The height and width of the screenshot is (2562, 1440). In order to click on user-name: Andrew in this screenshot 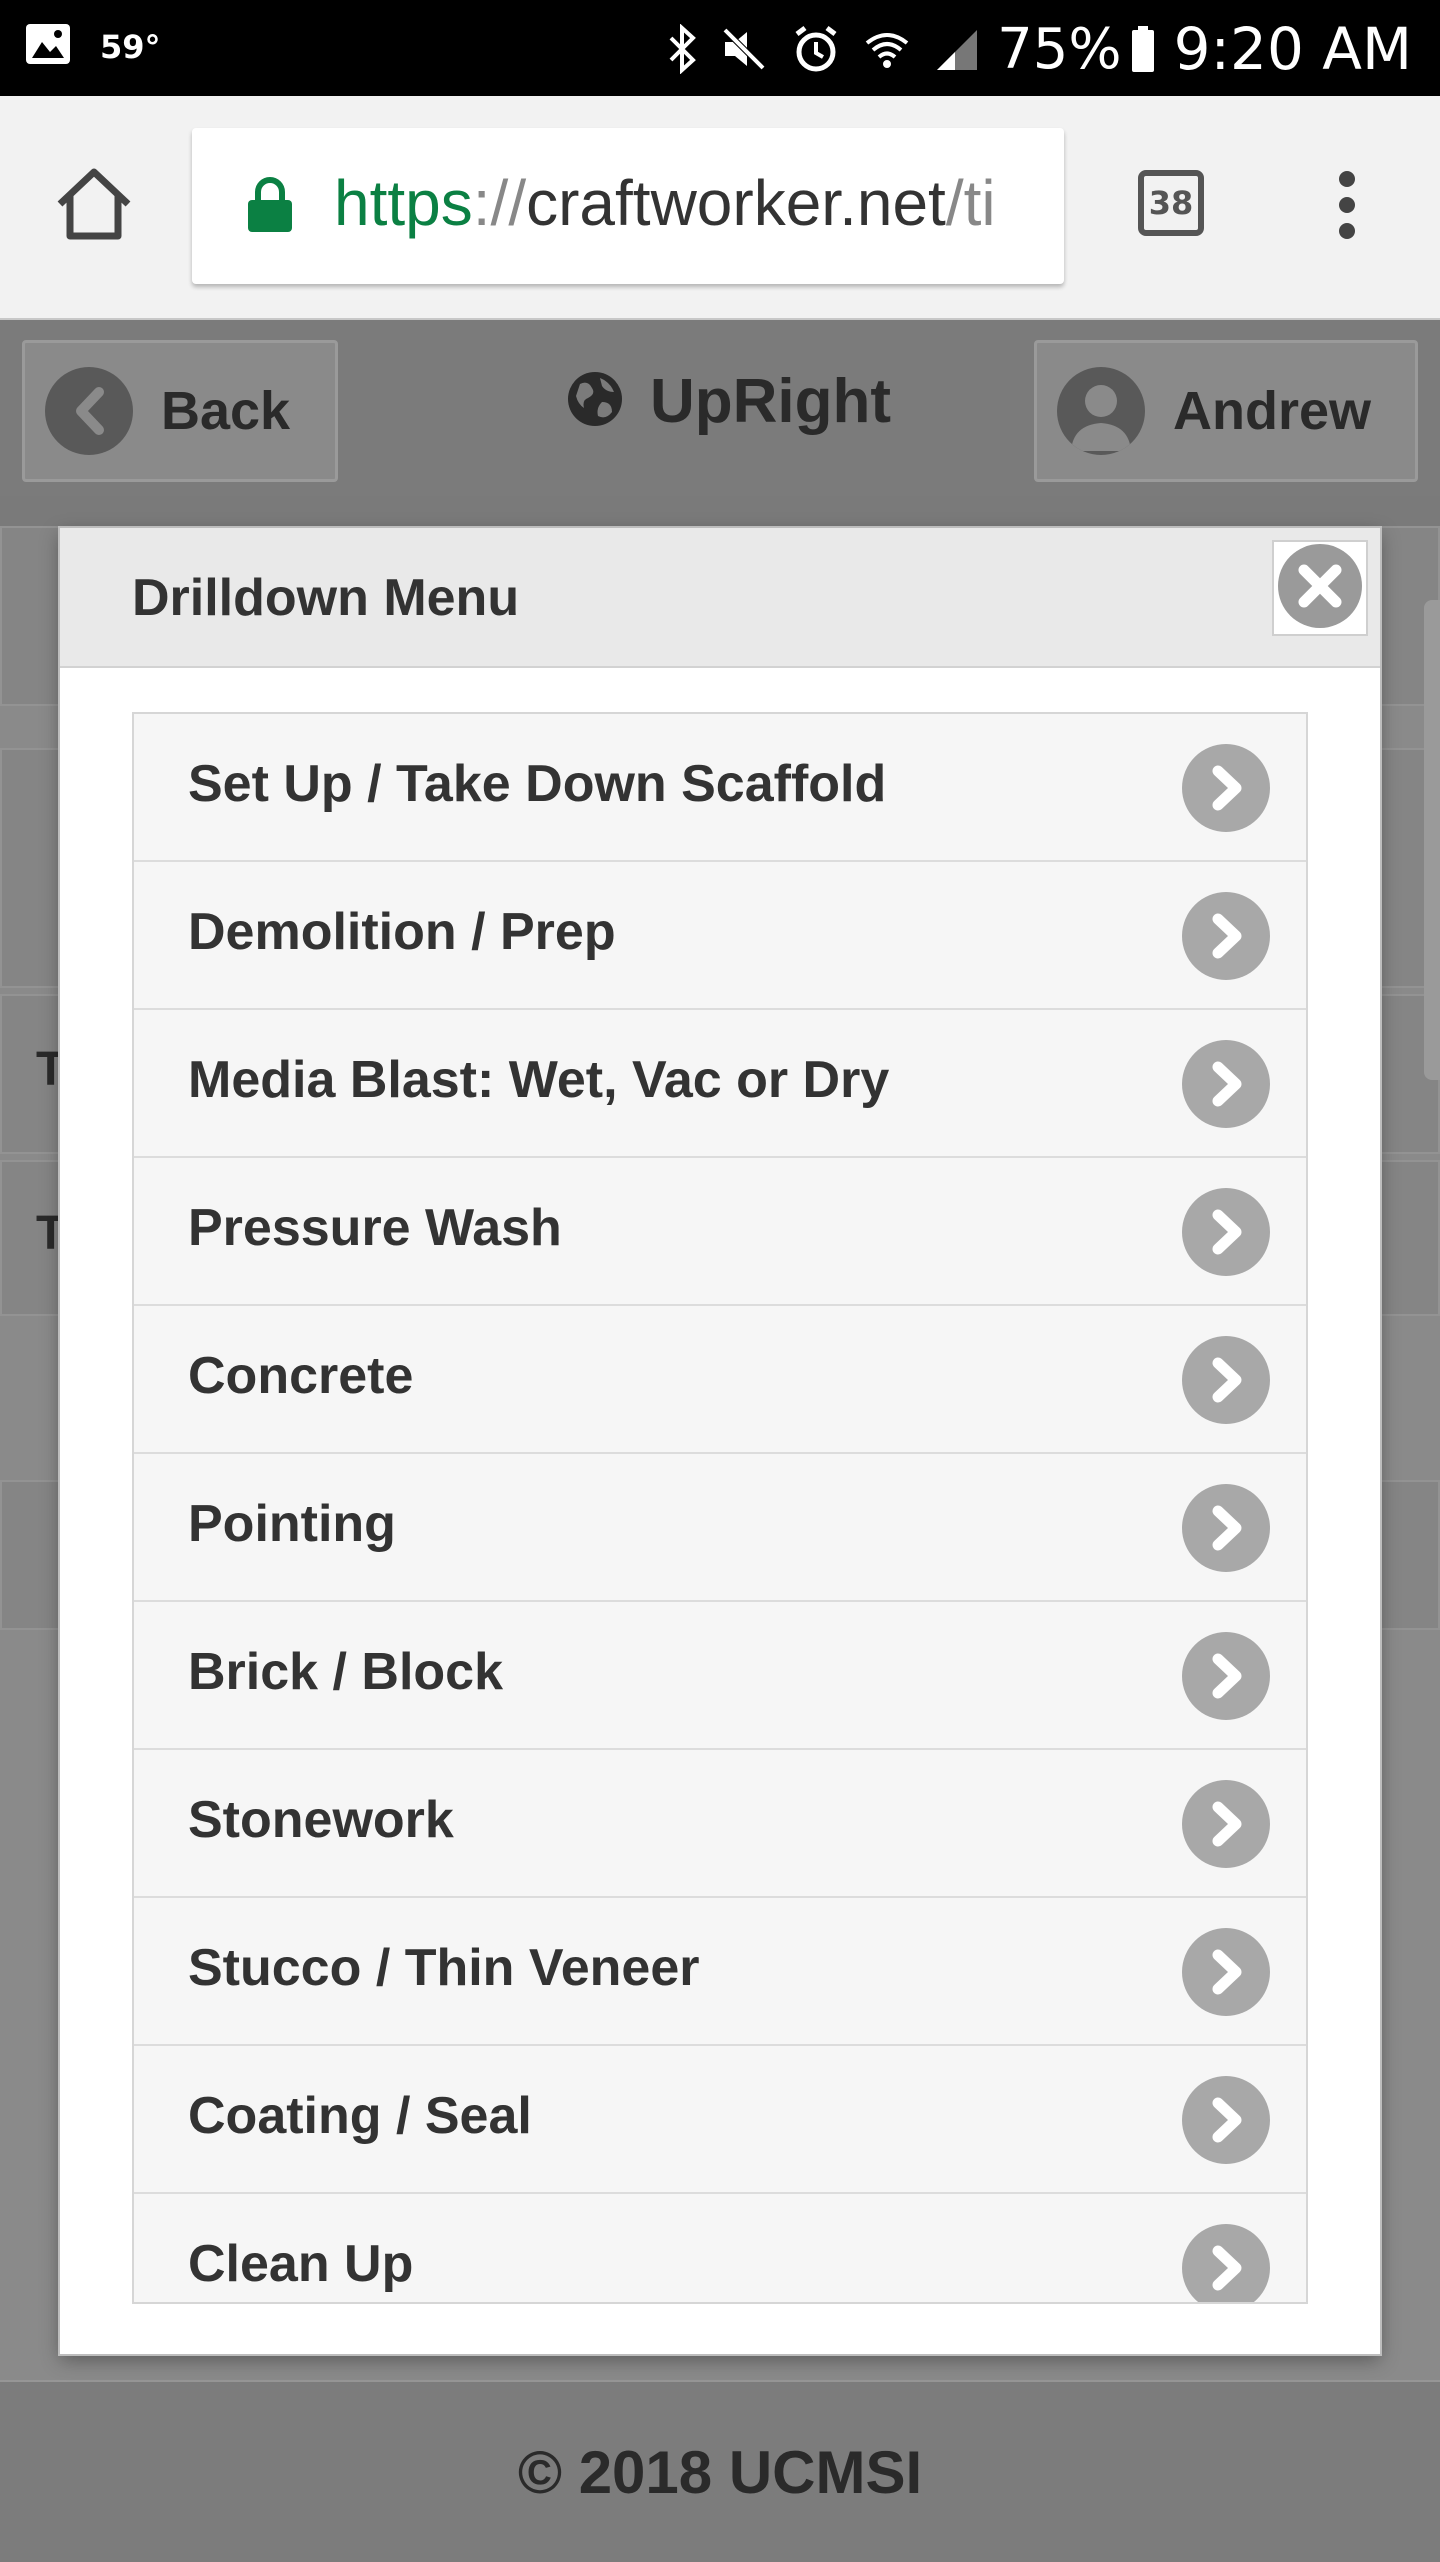, I will do `click(1272, 411)`.